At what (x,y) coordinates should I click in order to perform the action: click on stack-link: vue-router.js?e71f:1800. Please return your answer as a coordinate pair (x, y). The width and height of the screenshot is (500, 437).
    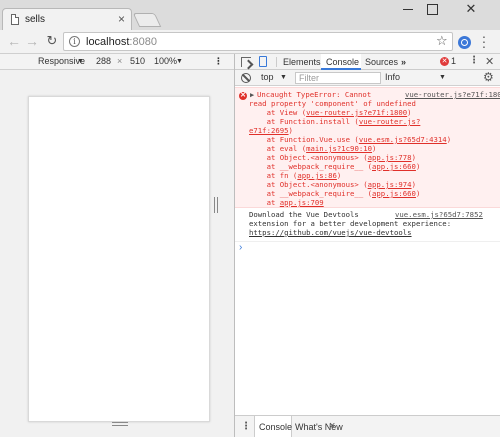
    Looking at the image, I should click on (356, 112).